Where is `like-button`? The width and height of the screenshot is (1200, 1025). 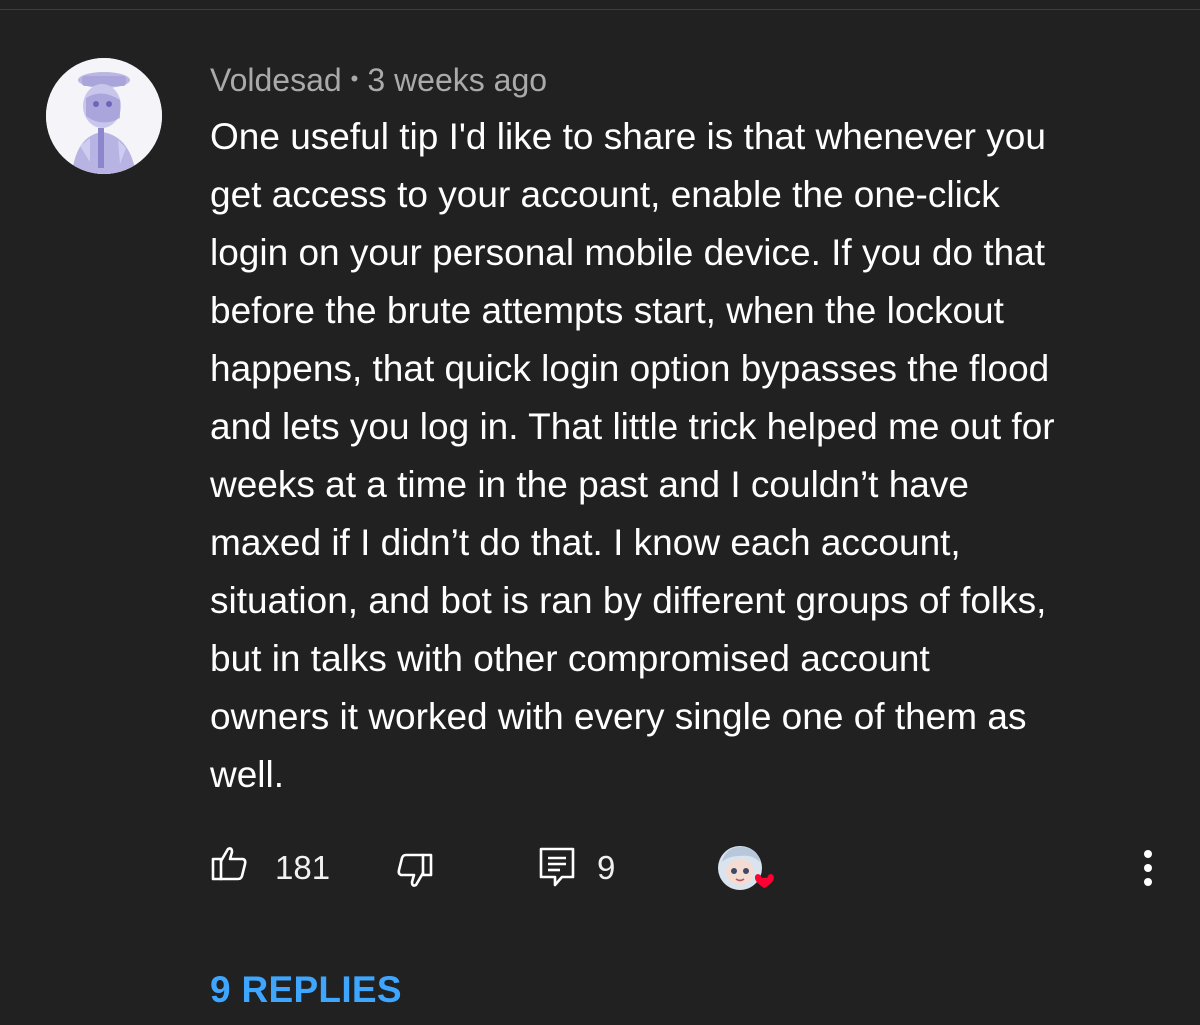 like-button is located at coordinates (229, 863).